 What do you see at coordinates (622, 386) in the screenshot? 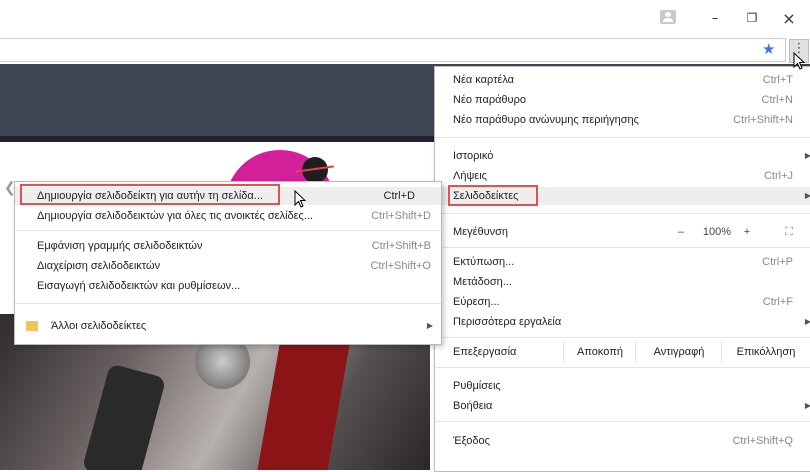
I see `menu-item-settings: Ρυθμίσεις` at bounding box center [622, 386].